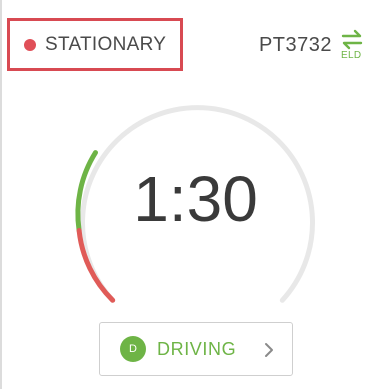 This screenshot has width=372, height=389. Describe the element at coordinates (133, 349) in the screenshot. I see `duty-status-badge: D` at that location.